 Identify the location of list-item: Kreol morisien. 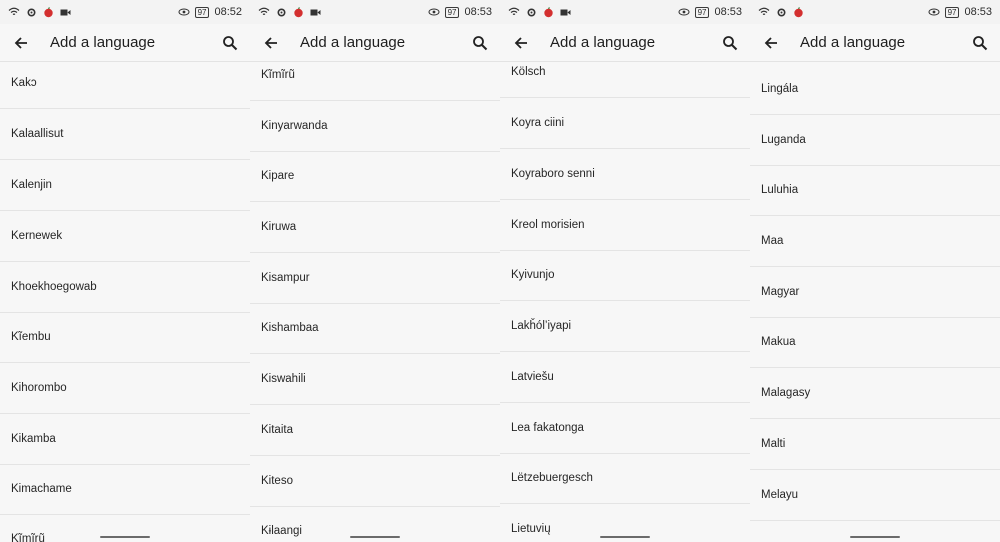
(625, 225).